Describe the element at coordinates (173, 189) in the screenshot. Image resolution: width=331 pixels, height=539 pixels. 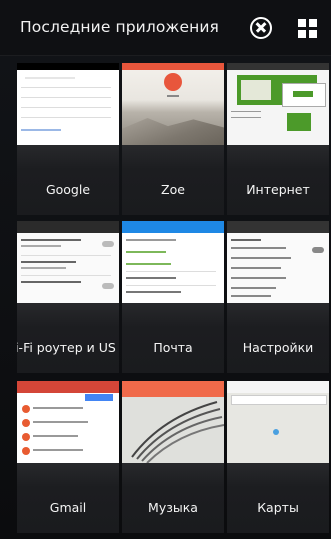
I see `app-label-zoe: Zoe` at that location.